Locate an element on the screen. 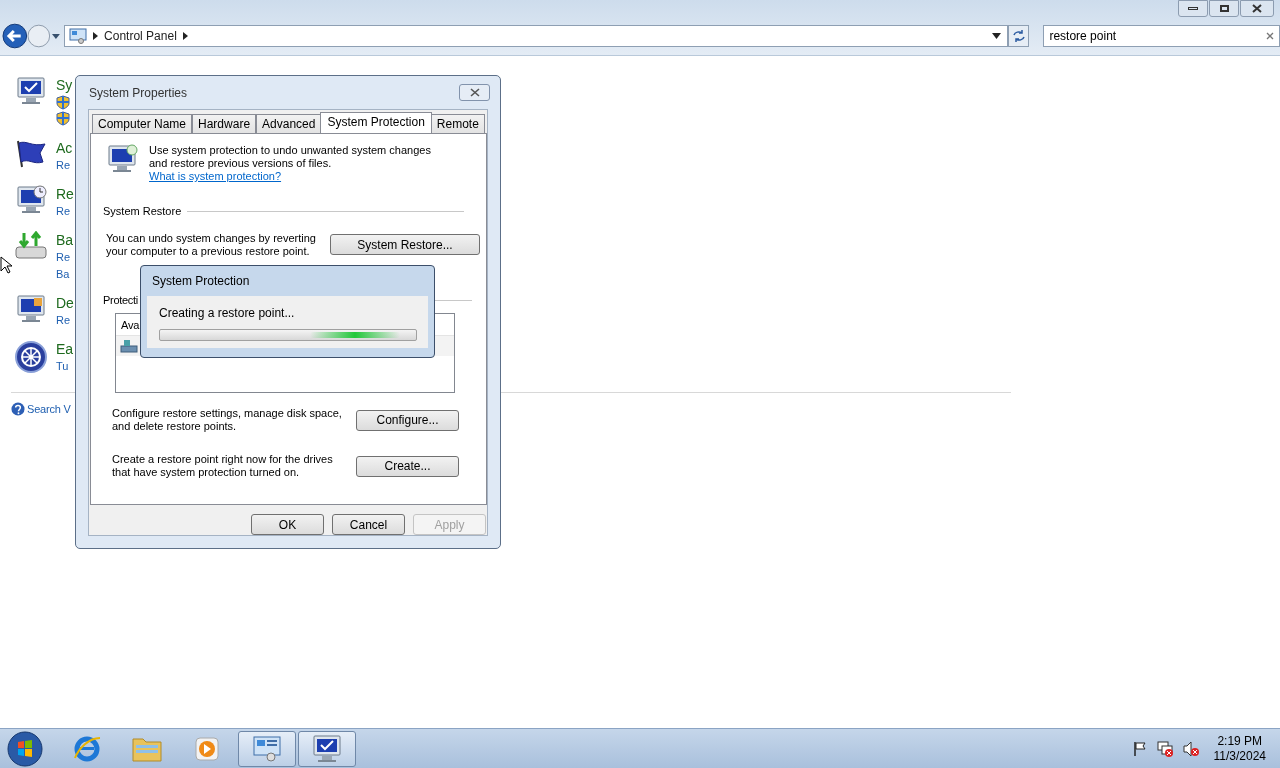 The height and width of the screenshot is (768, 1280). clock-time: 2:19 PM is located at coordinates (1240, 741).